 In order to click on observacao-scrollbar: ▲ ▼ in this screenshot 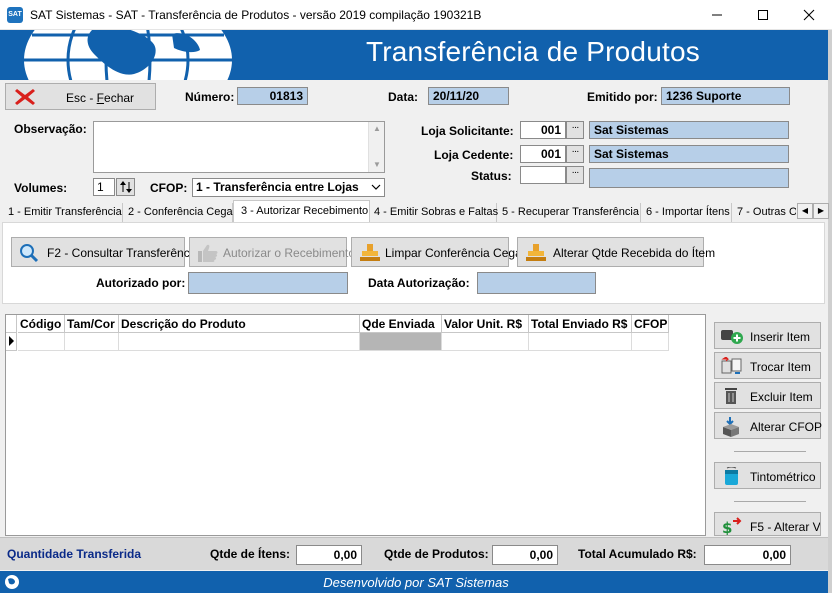, I will do `click(376, 147)`.